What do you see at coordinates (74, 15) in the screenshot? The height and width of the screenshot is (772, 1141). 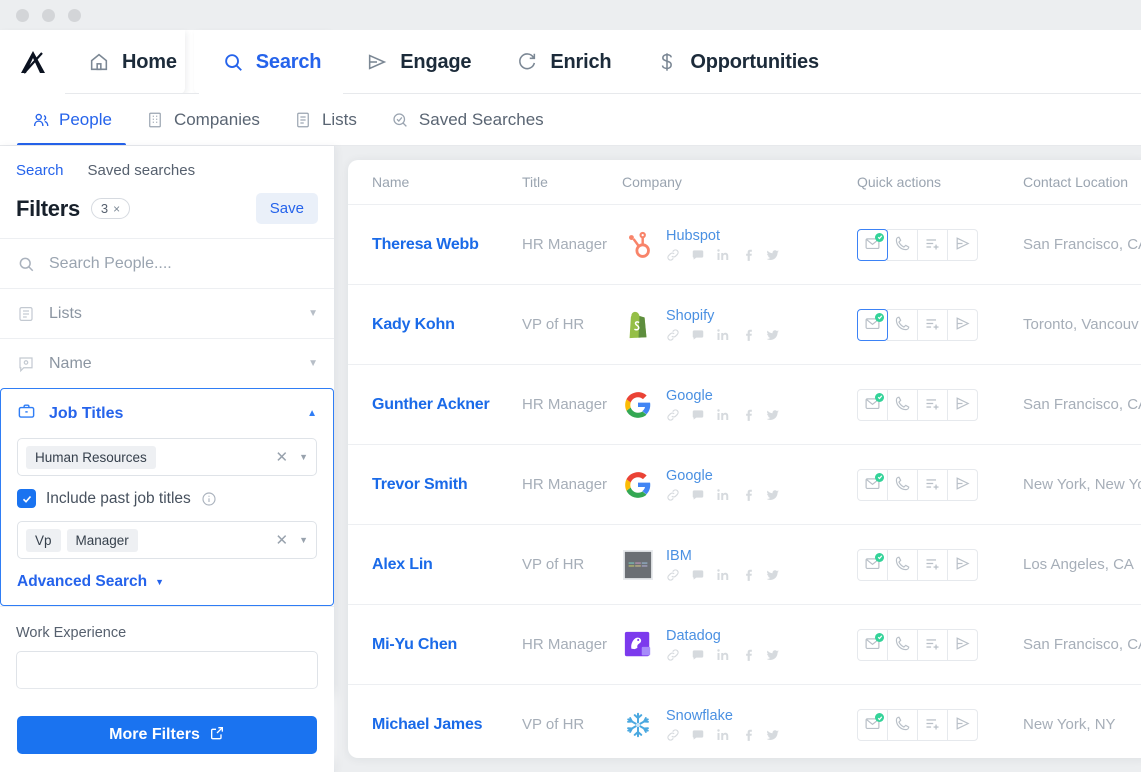 I see `window-maximize-dot` at bounding box center [74, 15].